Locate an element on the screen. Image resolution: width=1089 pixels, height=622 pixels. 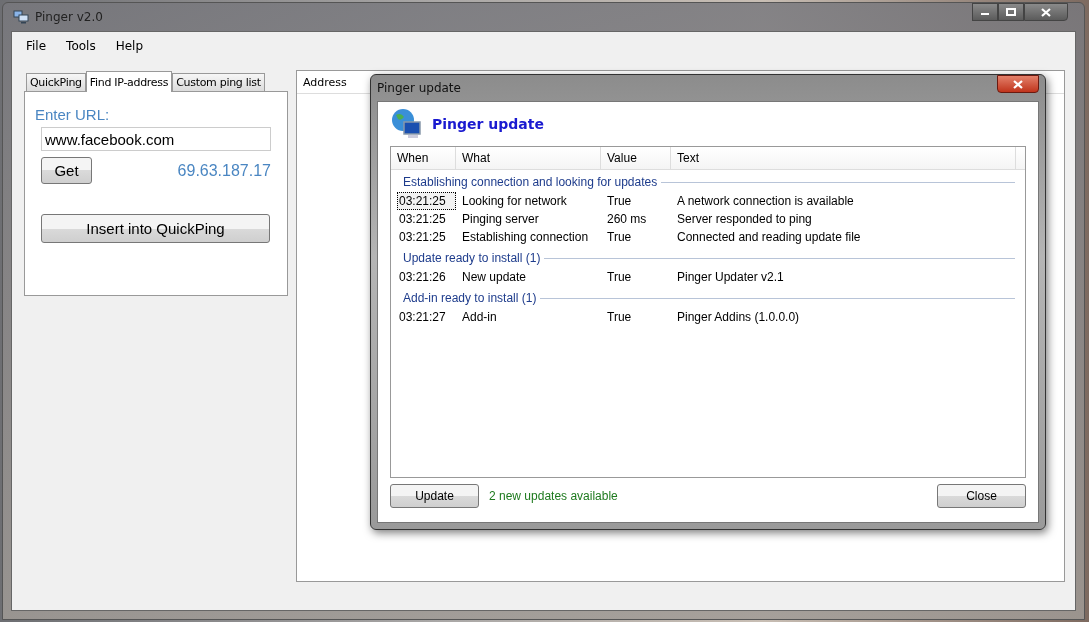
maximize-icon is located at coordinates (1011, 12).